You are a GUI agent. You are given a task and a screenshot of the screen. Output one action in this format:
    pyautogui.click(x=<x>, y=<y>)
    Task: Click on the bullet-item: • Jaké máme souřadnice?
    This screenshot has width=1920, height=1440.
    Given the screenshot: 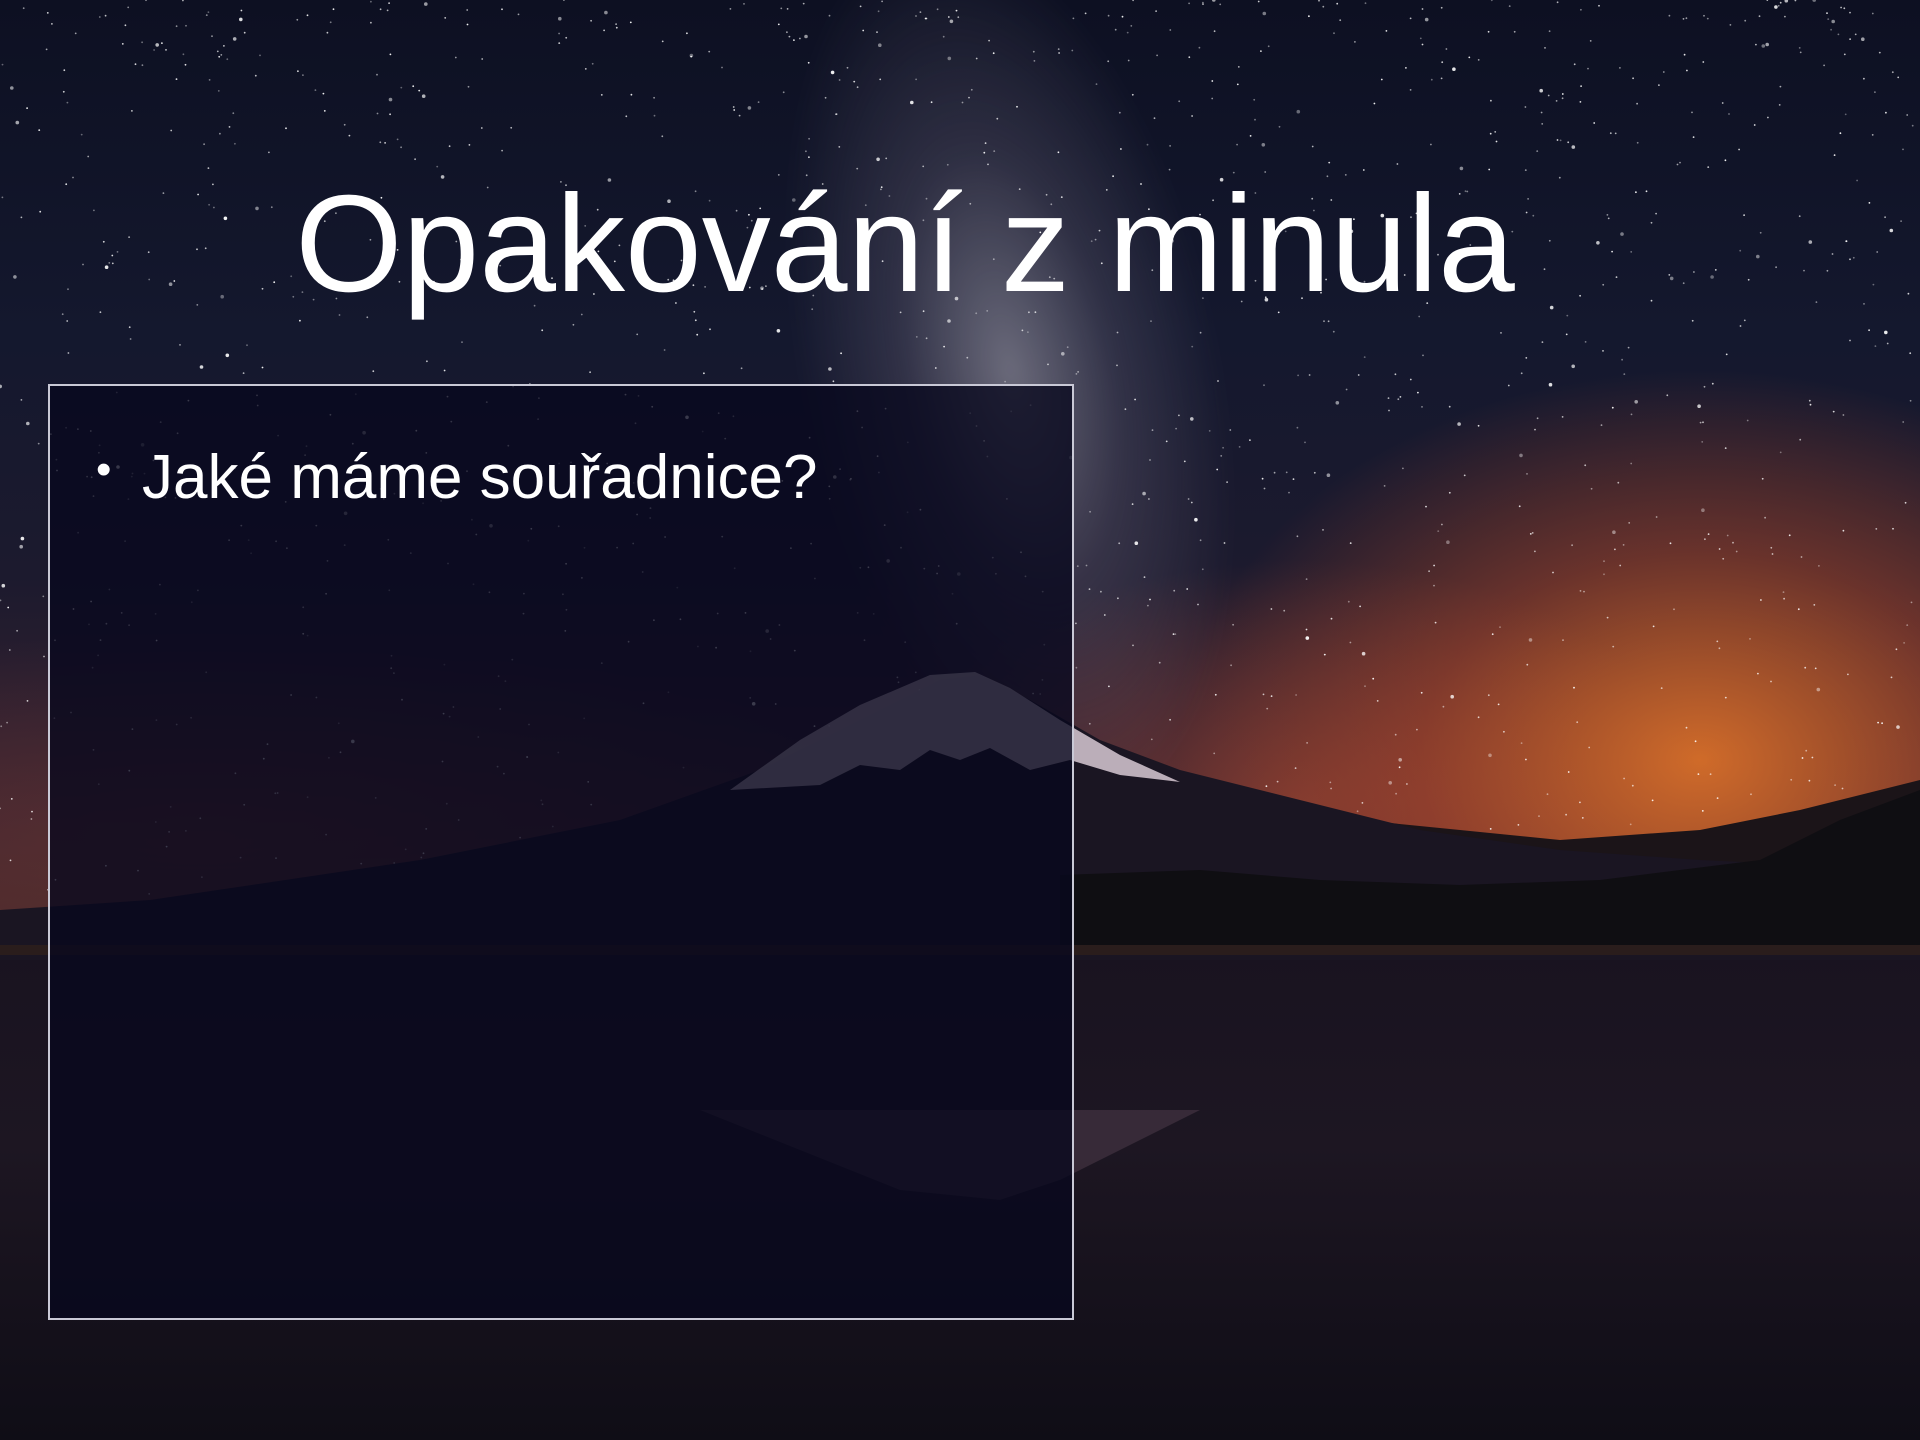 What is the action you would take?
    pyautogui.click(x=456, y=478)
    